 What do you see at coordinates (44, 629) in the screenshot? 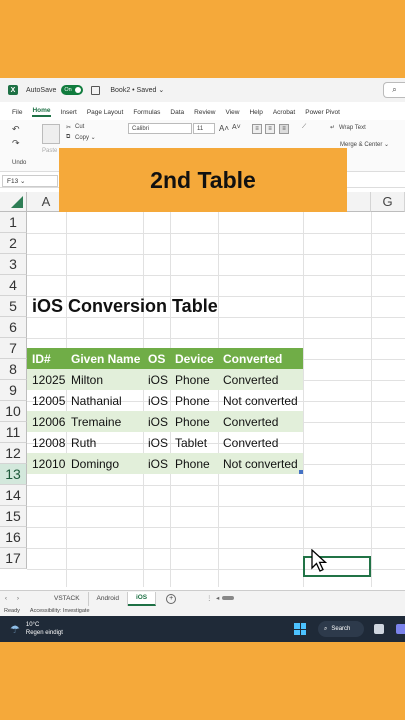
I see `weather-widget: 10°C Regen eindigt` at bounding box center [44, 629].